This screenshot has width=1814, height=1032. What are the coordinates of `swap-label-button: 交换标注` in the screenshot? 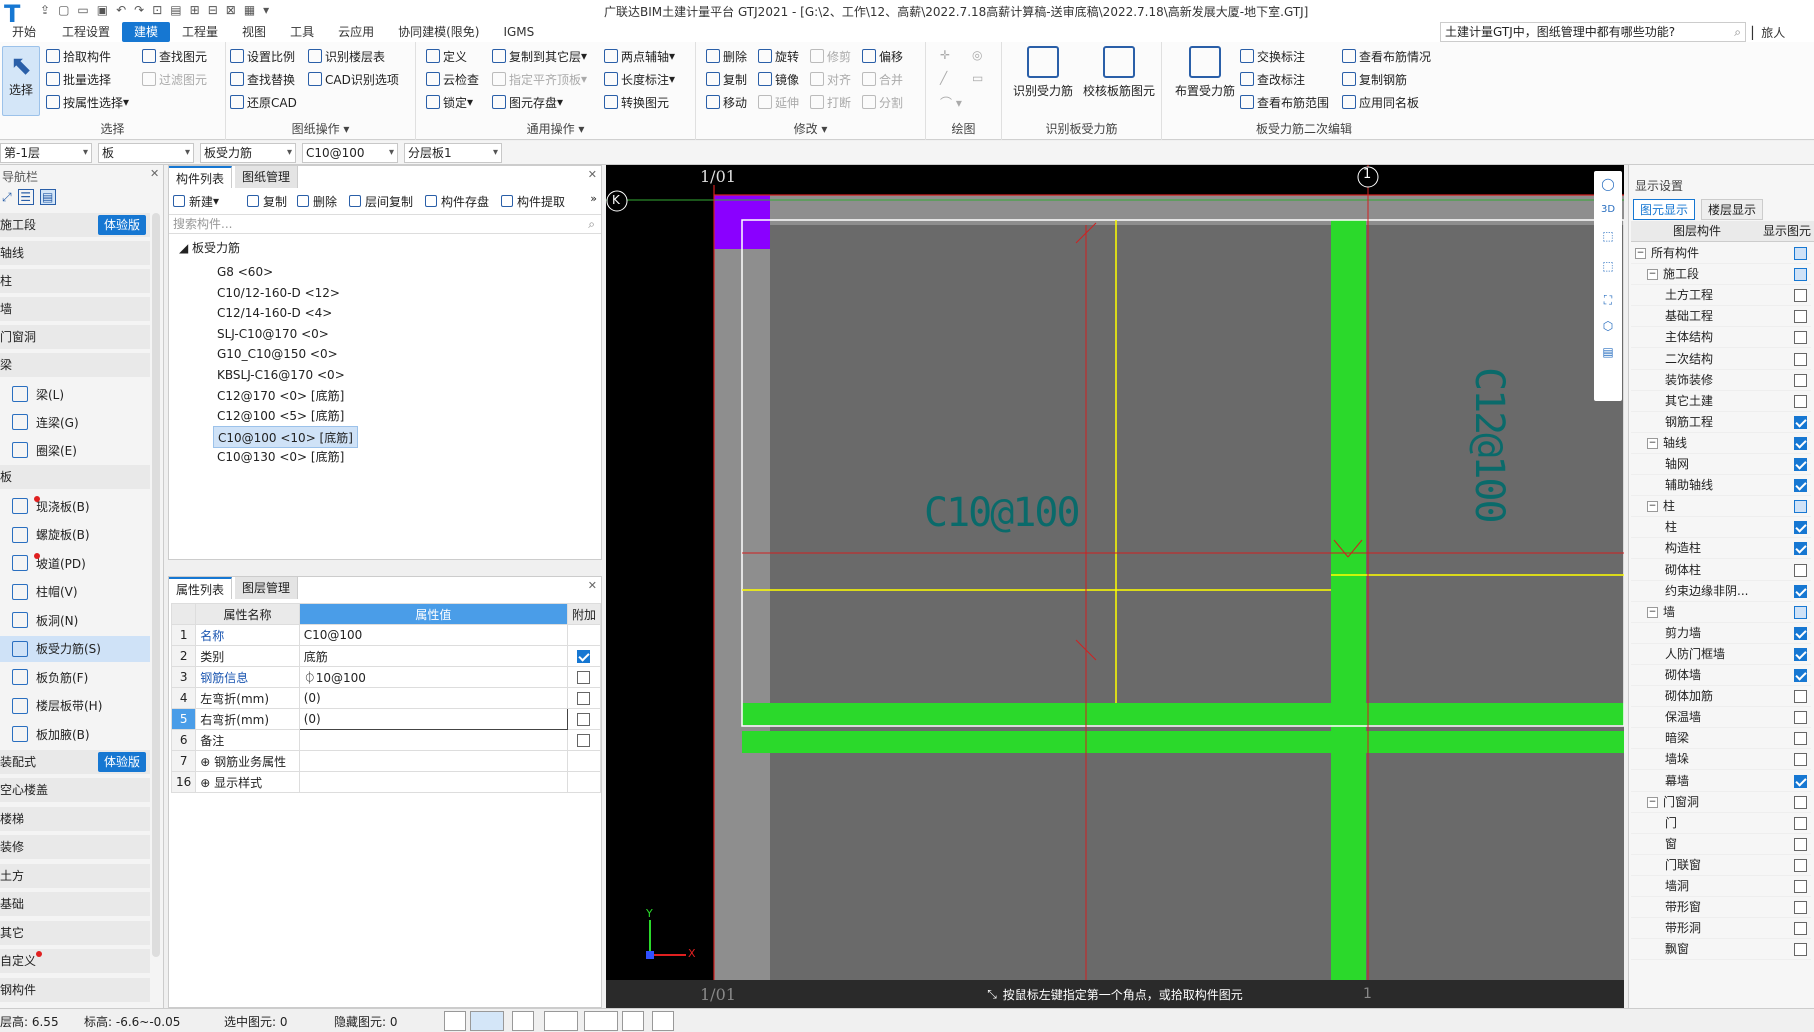 It's located at (1272, 56).